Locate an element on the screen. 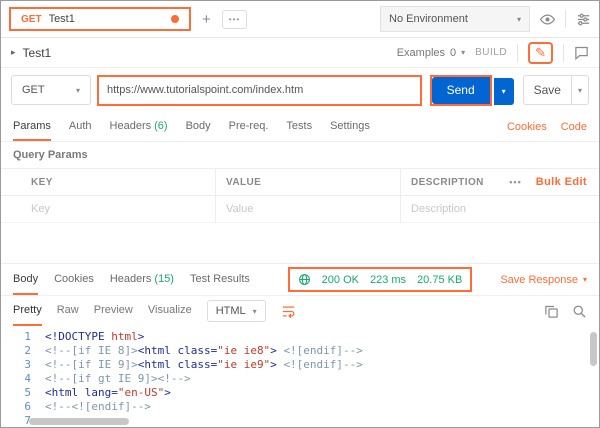 The width and height of the screenshot is (600, 428). column-header-key: KEY is located at coordinates (108, 182).